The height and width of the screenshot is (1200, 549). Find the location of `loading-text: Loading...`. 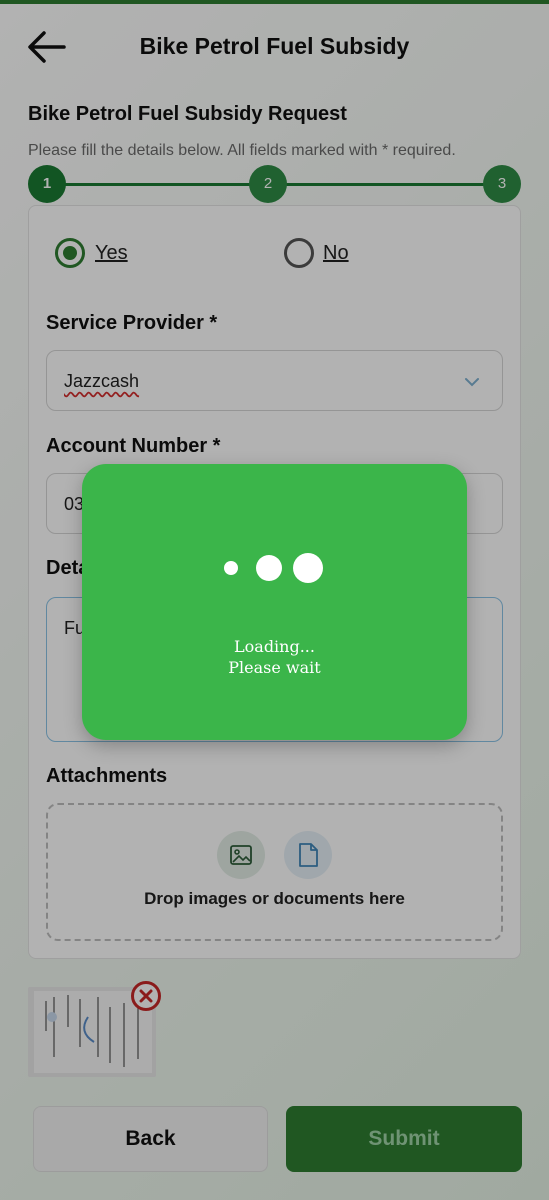

loading-text: Loading... is located at coordinates (274, 646).